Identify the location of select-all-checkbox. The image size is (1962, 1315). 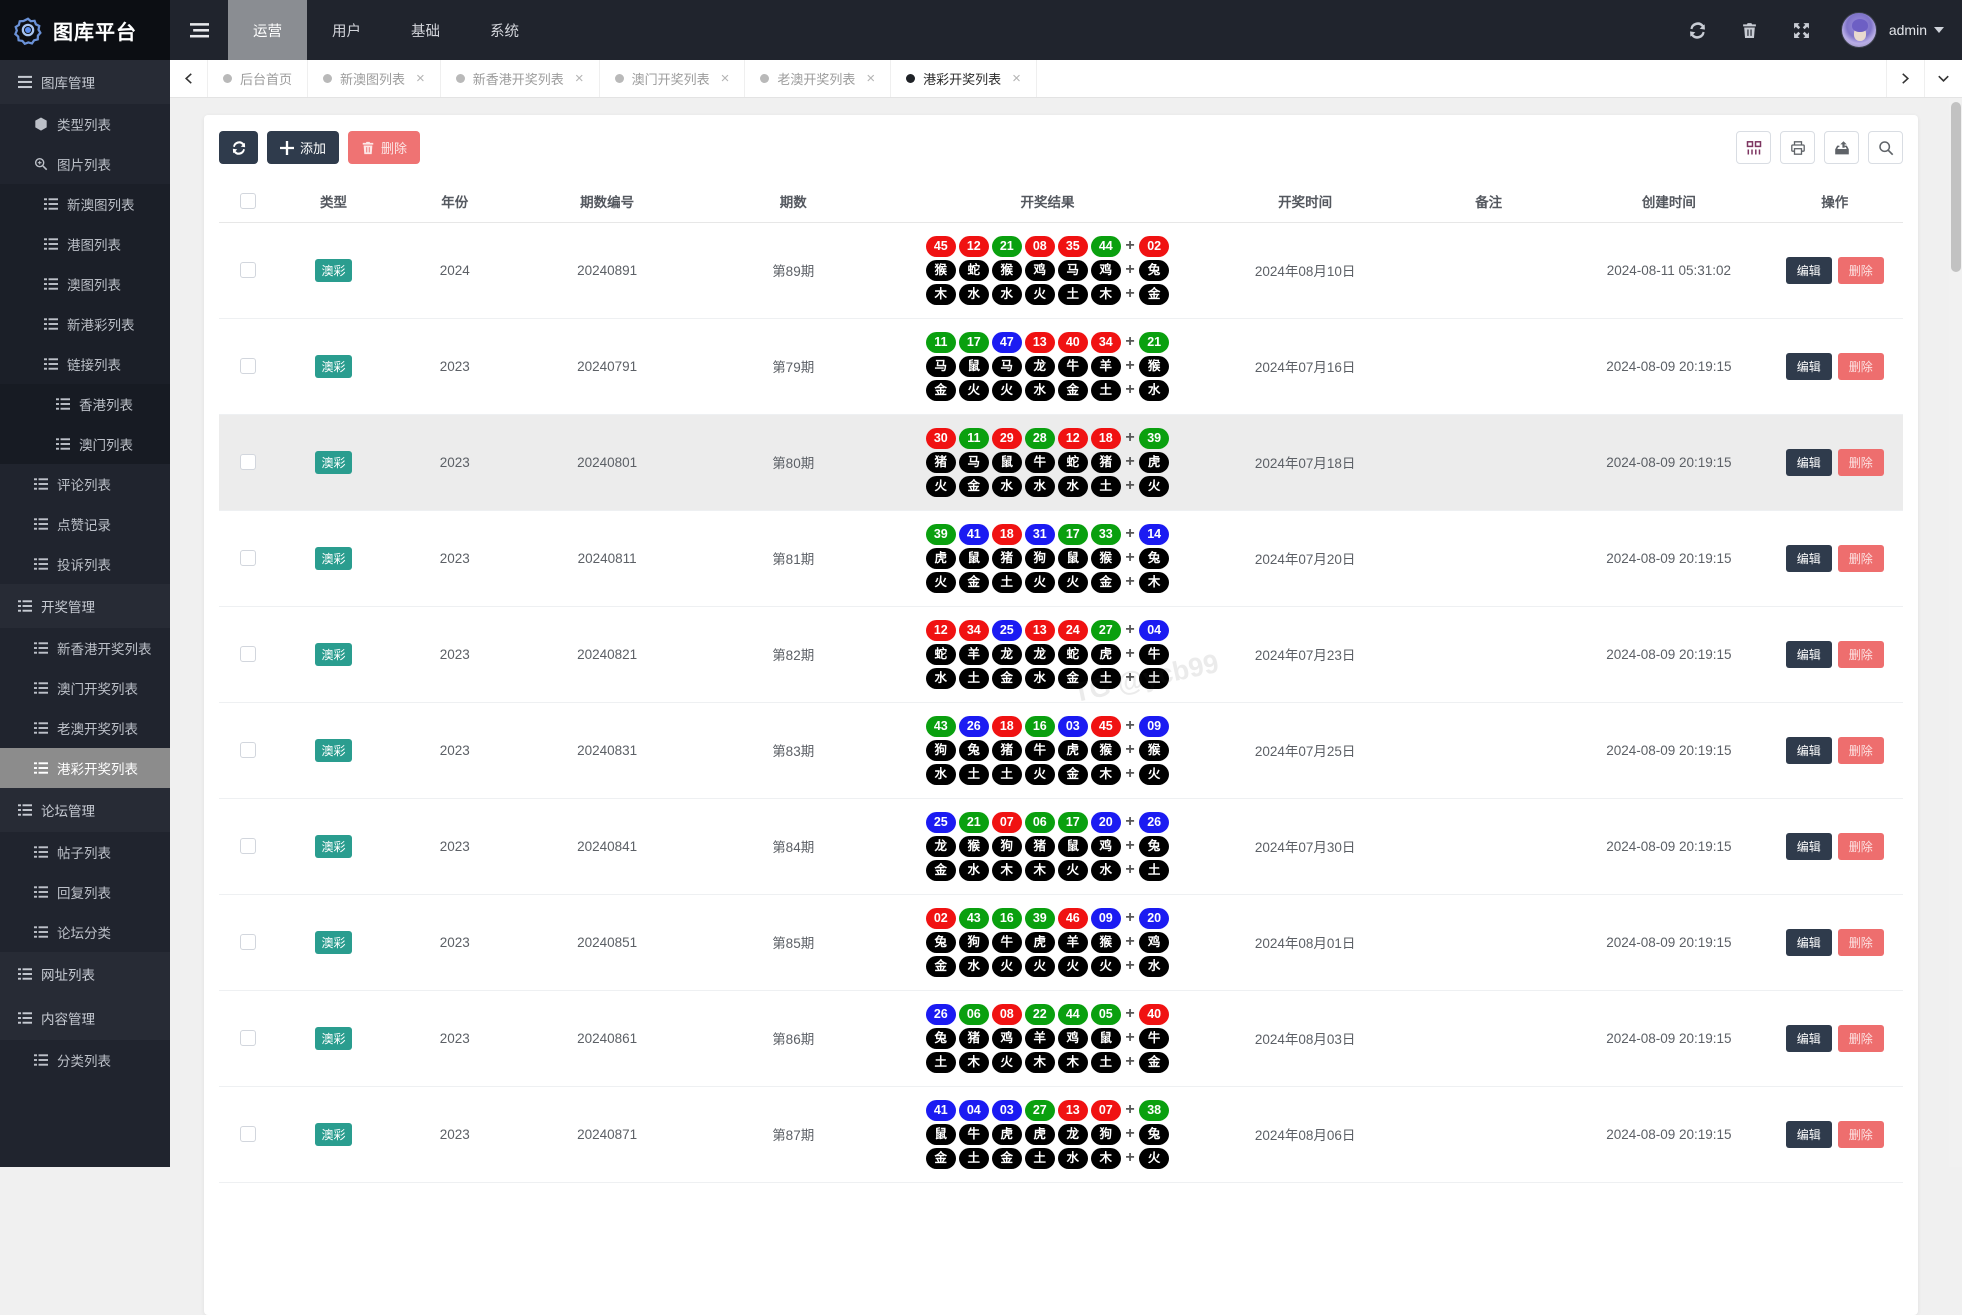
(247, 200).